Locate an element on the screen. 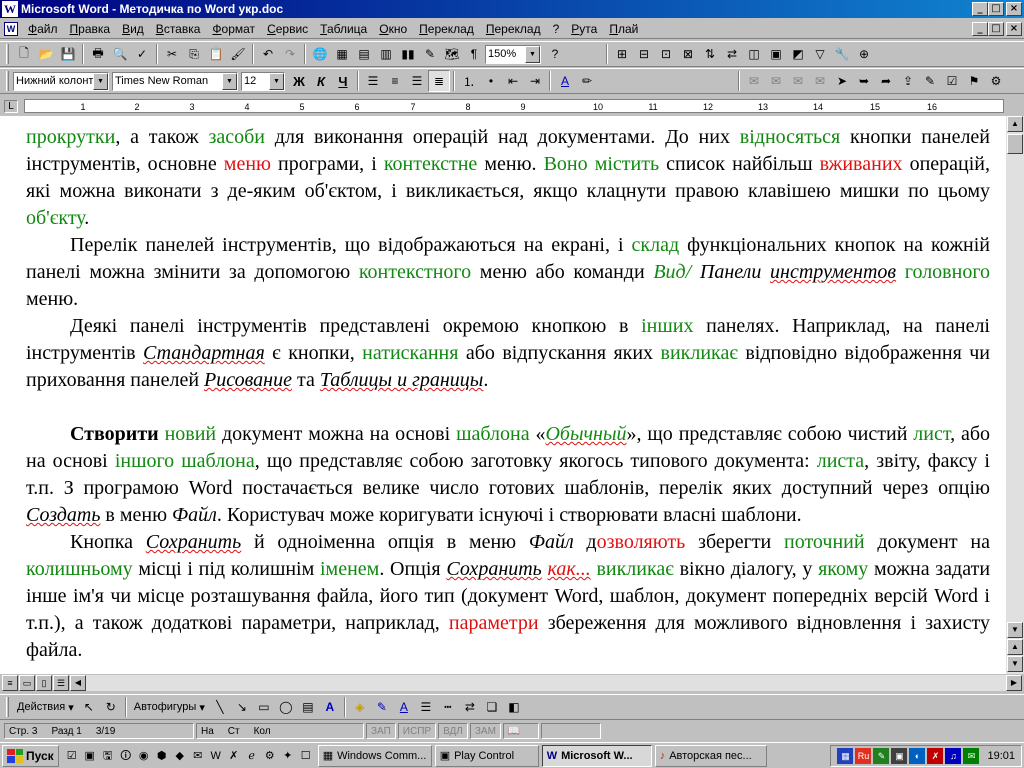 The height and width of the screenshot is (768, 1024). numbering-icon: ⒈ is located at coordinates (469, 81).